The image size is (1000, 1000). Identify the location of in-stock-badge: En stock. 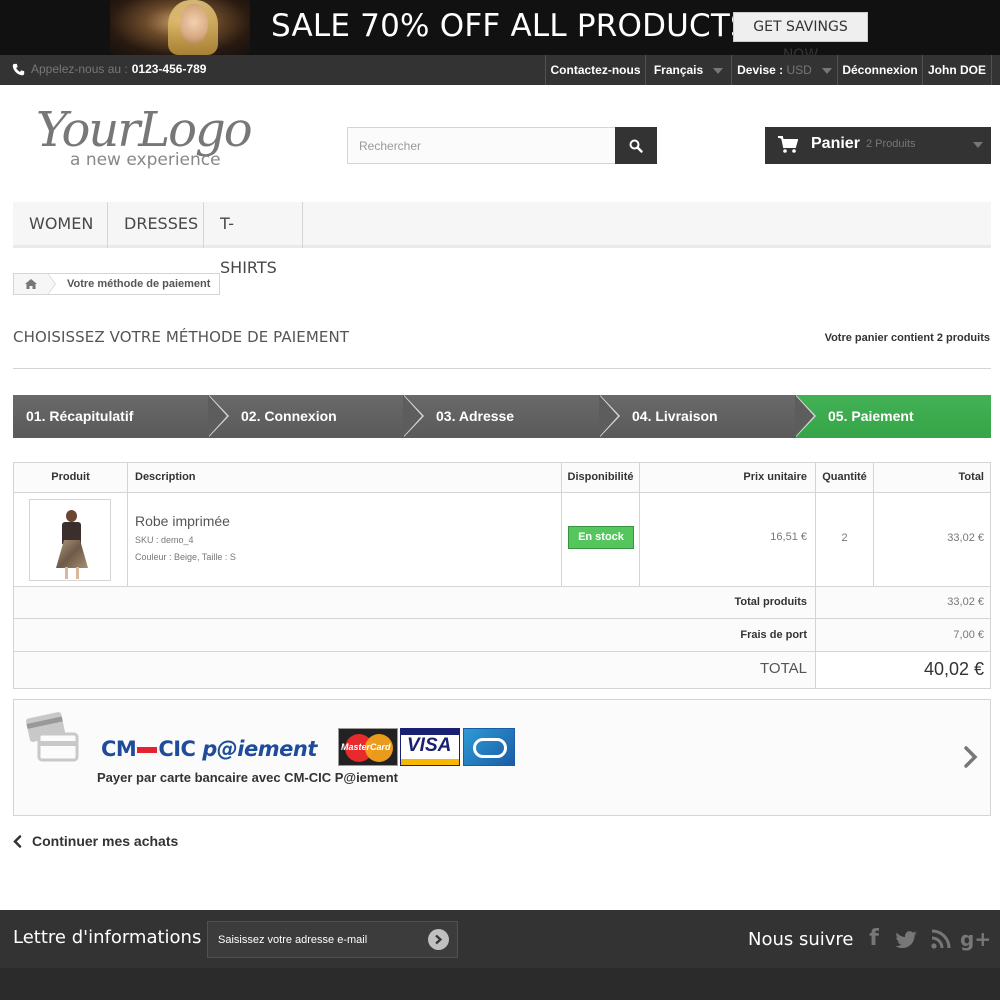
(601, 537).